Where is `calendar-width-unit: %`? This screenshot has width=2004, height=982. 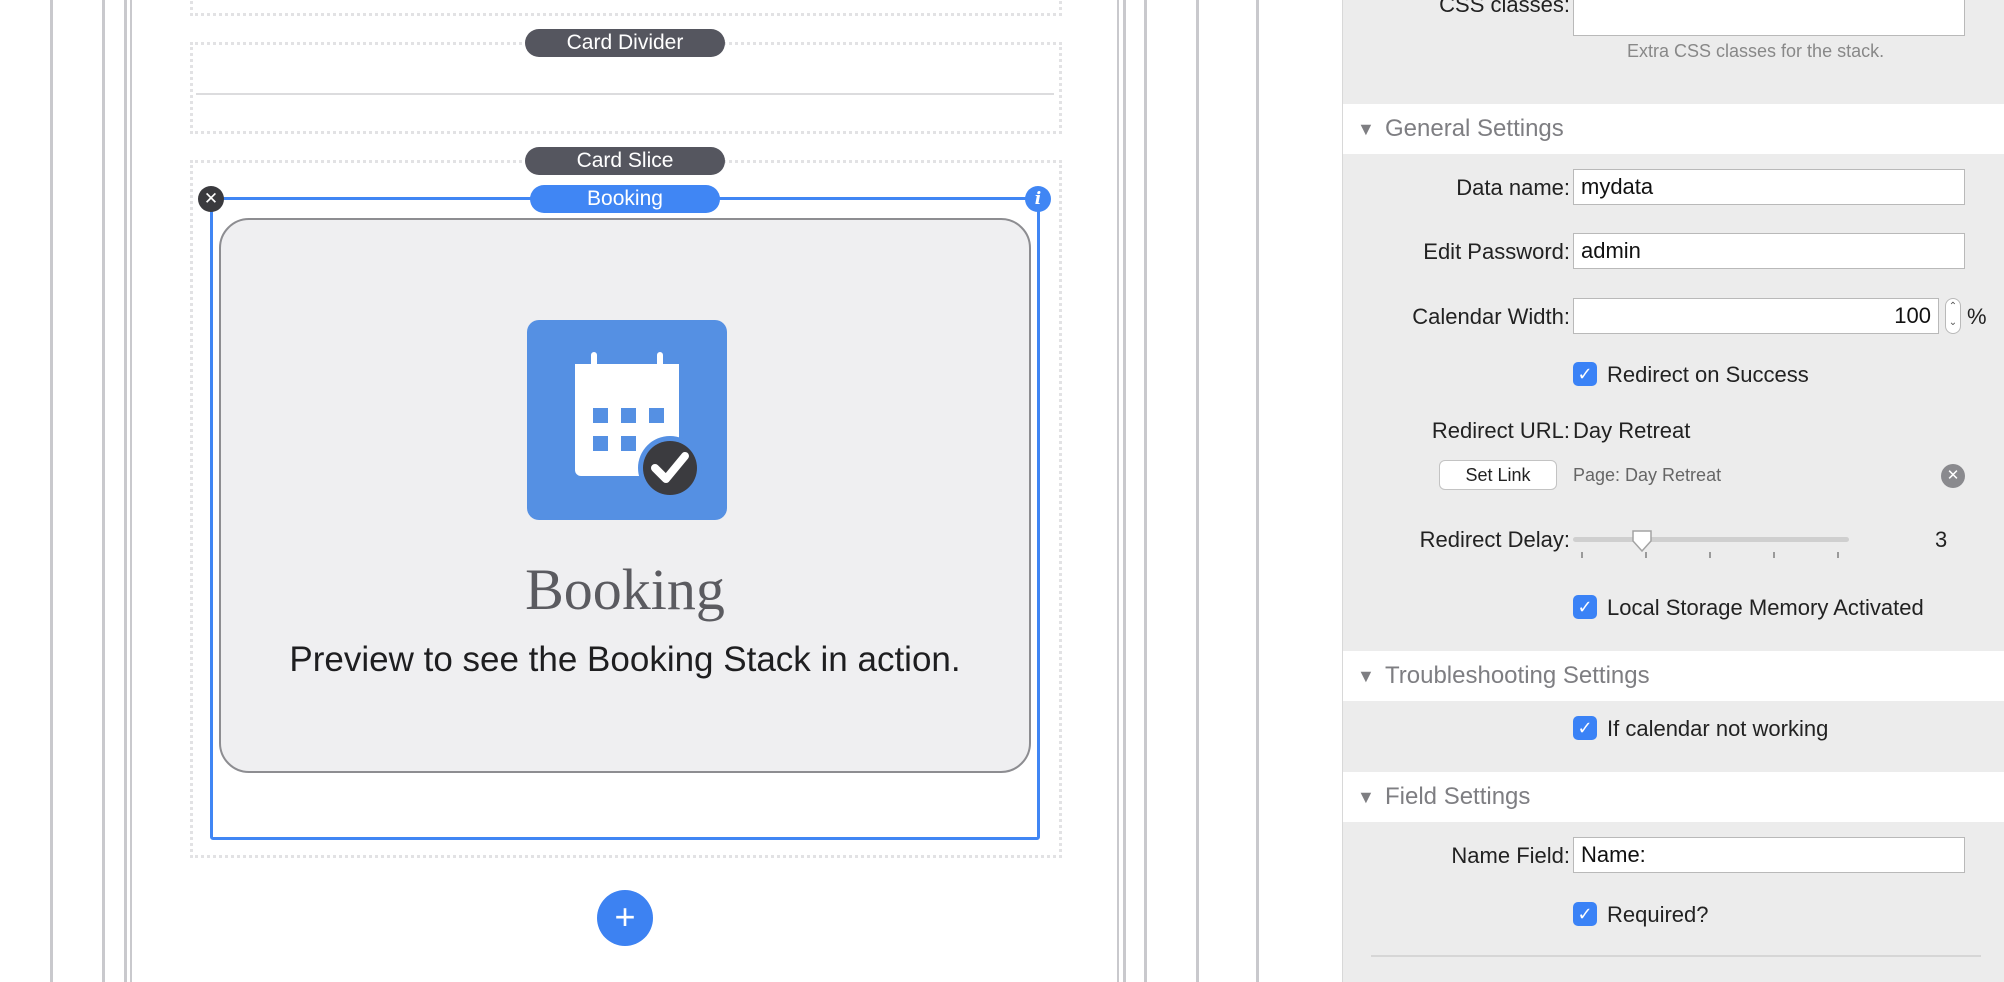 calendar-width-unit: % is located at coordinates (1977, 316).